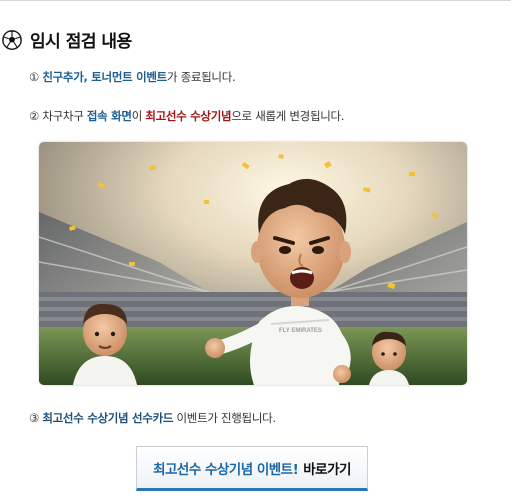 The image size is (511, 497). I want to click on notice-1-marker: ①, so click(34, 77).